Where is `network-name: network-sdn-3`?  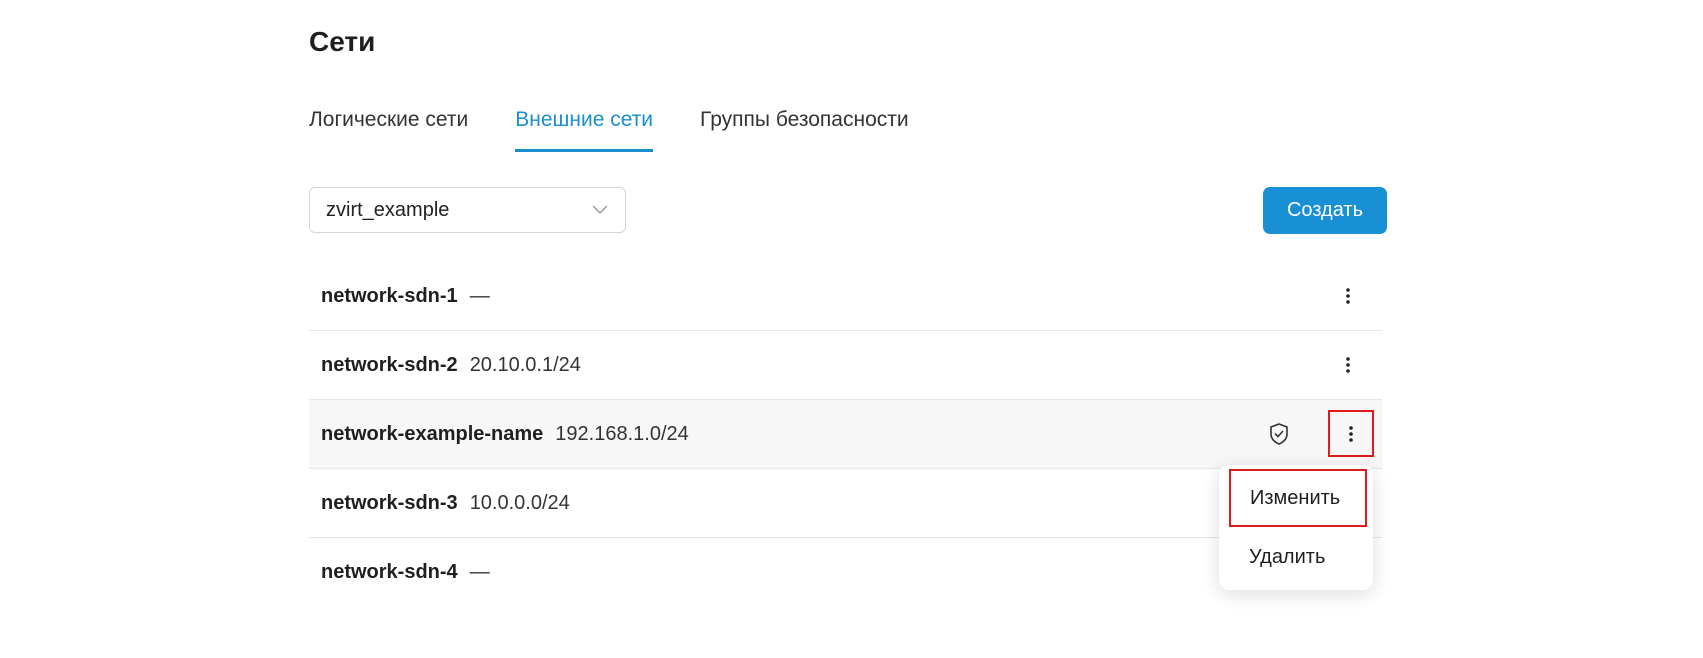 network-name: network-sdn-3 is located at coordinates (389, 502).